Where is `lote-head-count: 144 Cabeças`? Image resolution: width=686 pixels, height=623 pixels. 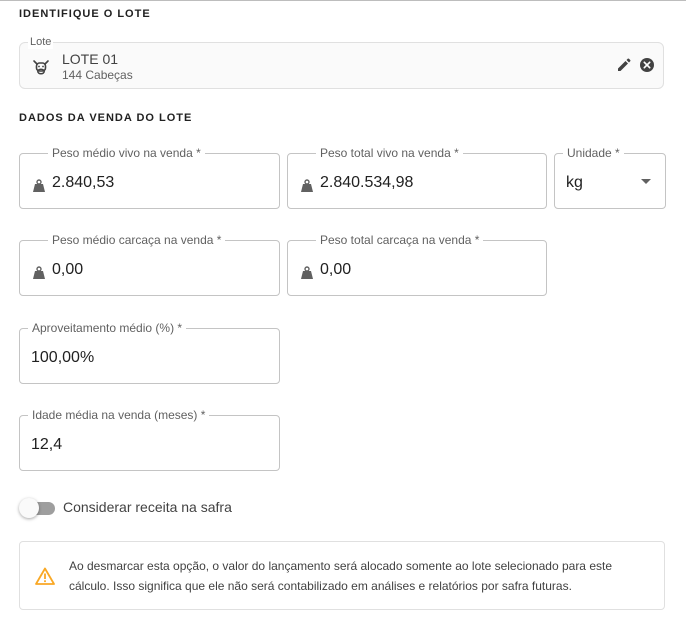
lote-head-count: 144 Cabeças is located at coordinates (97, 75).